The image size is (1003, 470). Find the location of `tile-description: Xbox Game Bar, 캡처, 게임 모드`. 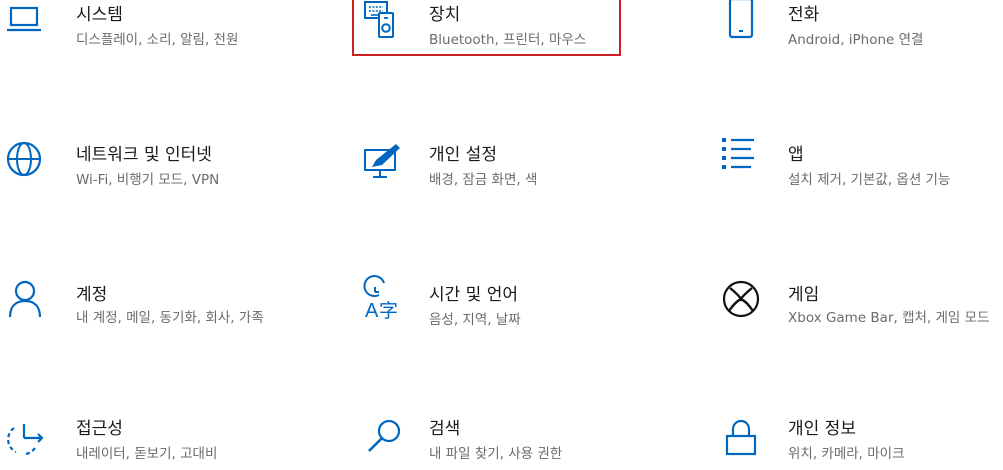

tile-description: Xbox Game Bar, 캡처, 게임 모드 is located at coordinates (889, 318).